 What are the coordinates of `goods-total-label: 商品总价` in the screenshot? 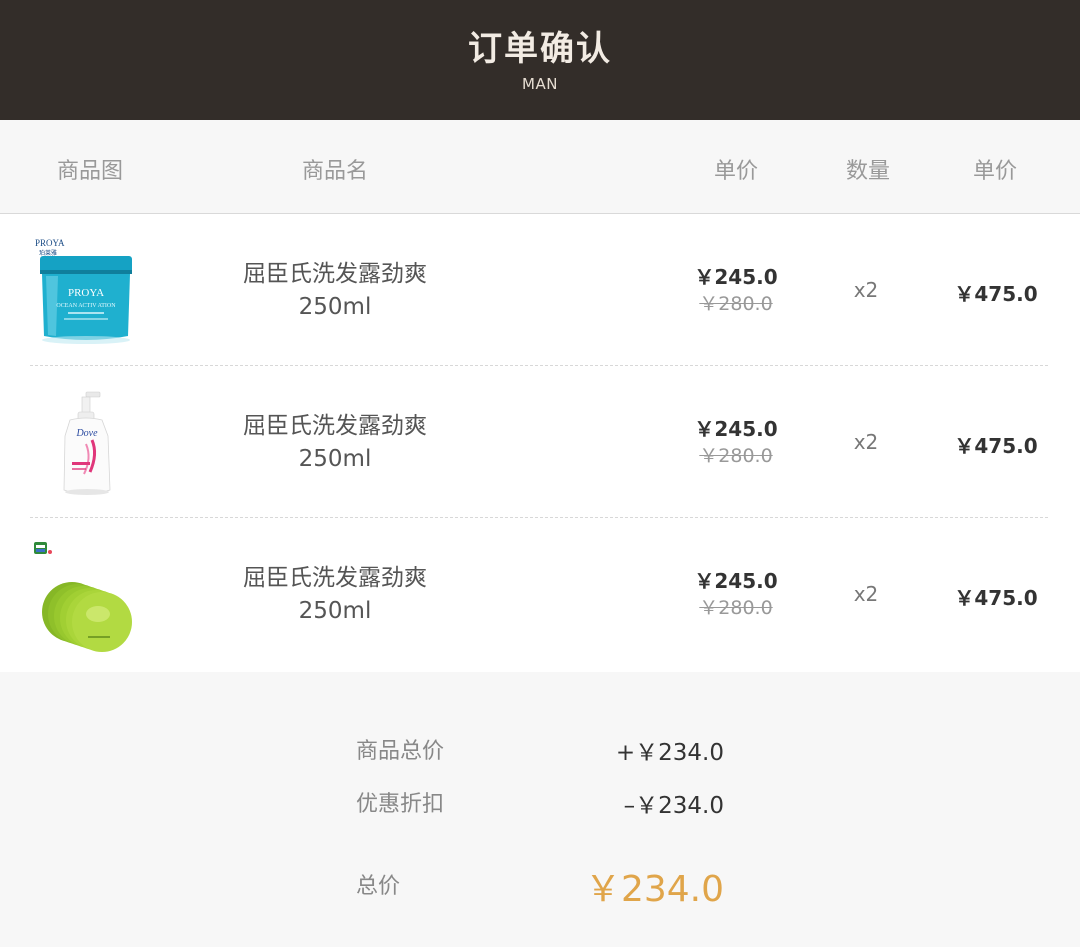 It's located at (400, 751).